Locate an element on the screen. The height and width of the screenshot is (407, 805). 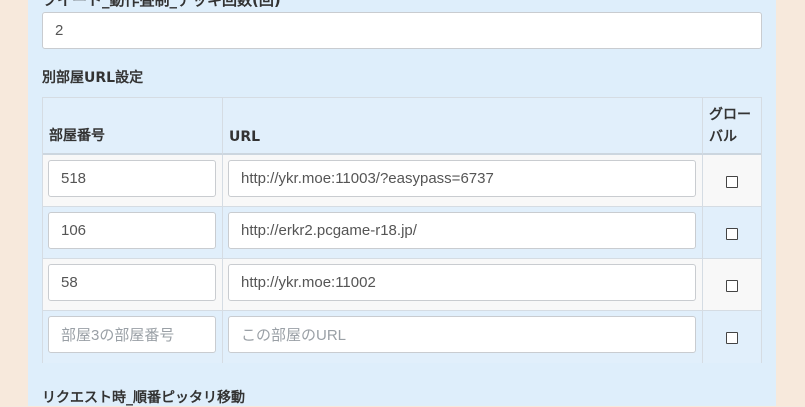
column-header-room-number-label: 部屋番号 is located at coordinates (77, 136).